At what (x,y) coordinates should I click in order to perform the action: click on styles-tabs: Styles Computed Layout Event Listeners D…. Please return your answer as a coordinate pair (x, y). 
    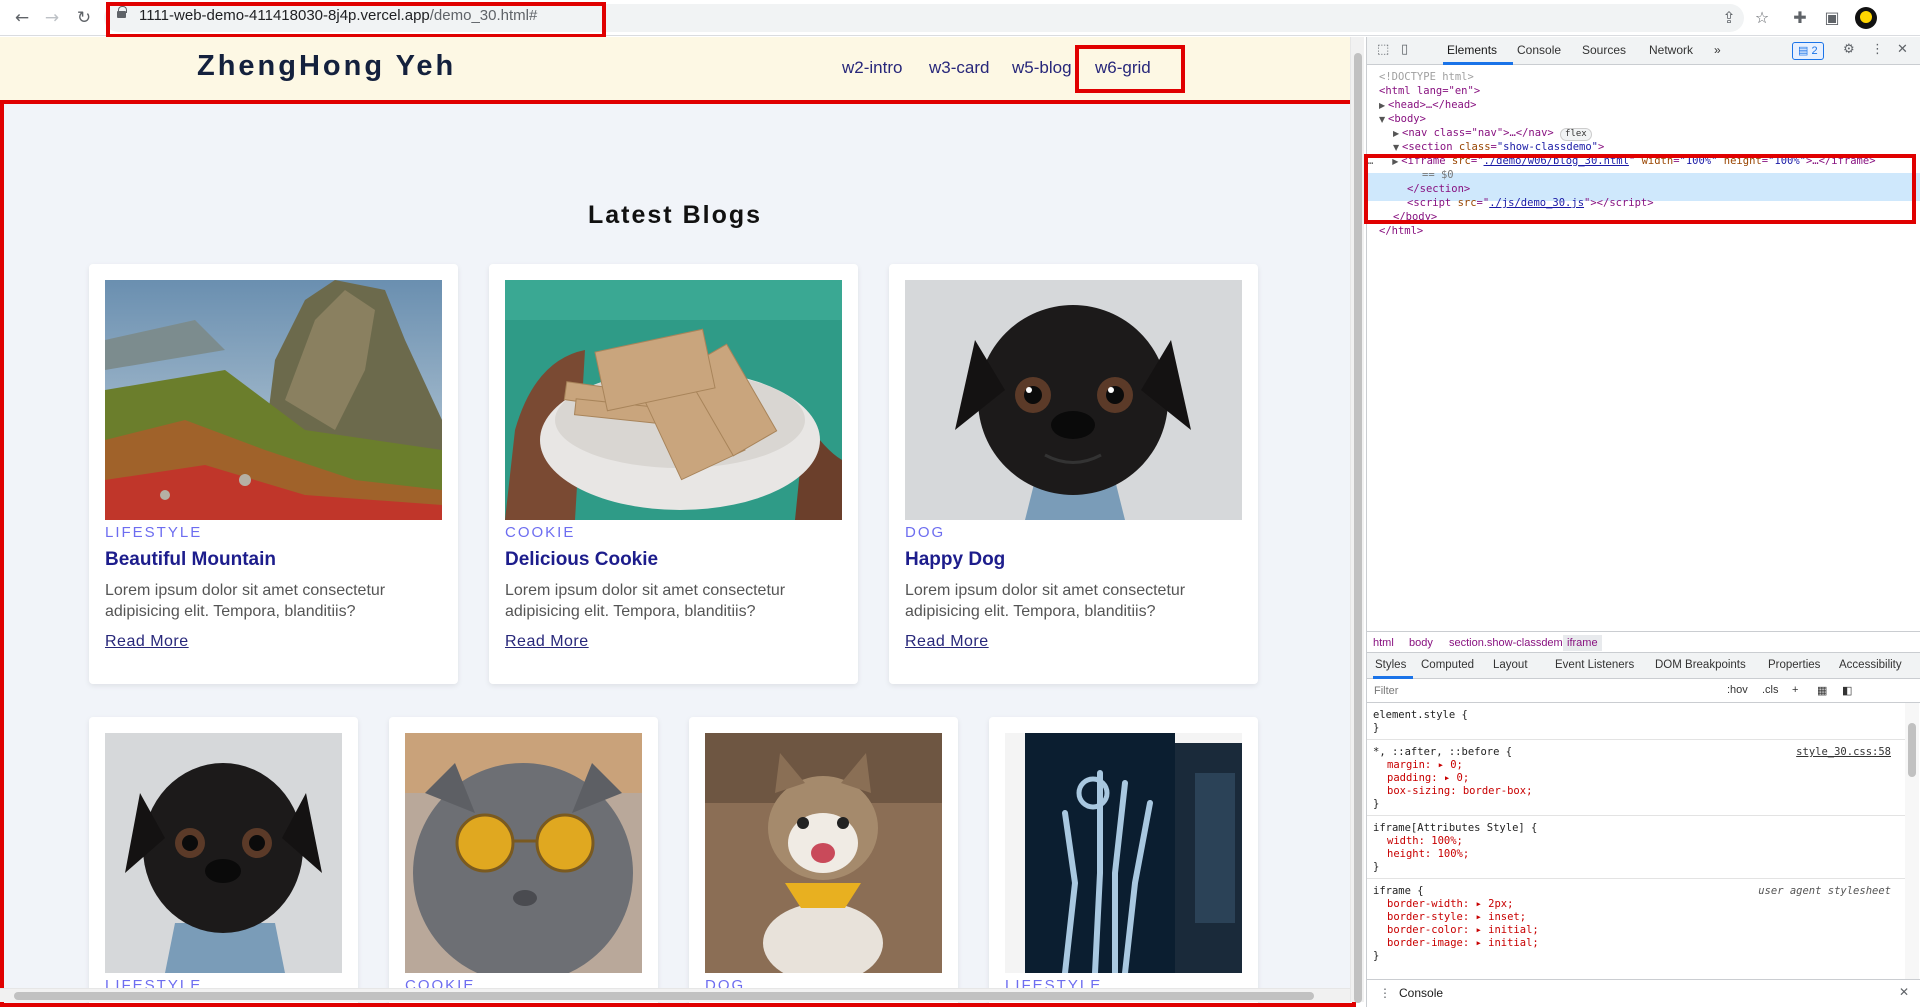
    Looking at the image, I should click on (1643, 666).